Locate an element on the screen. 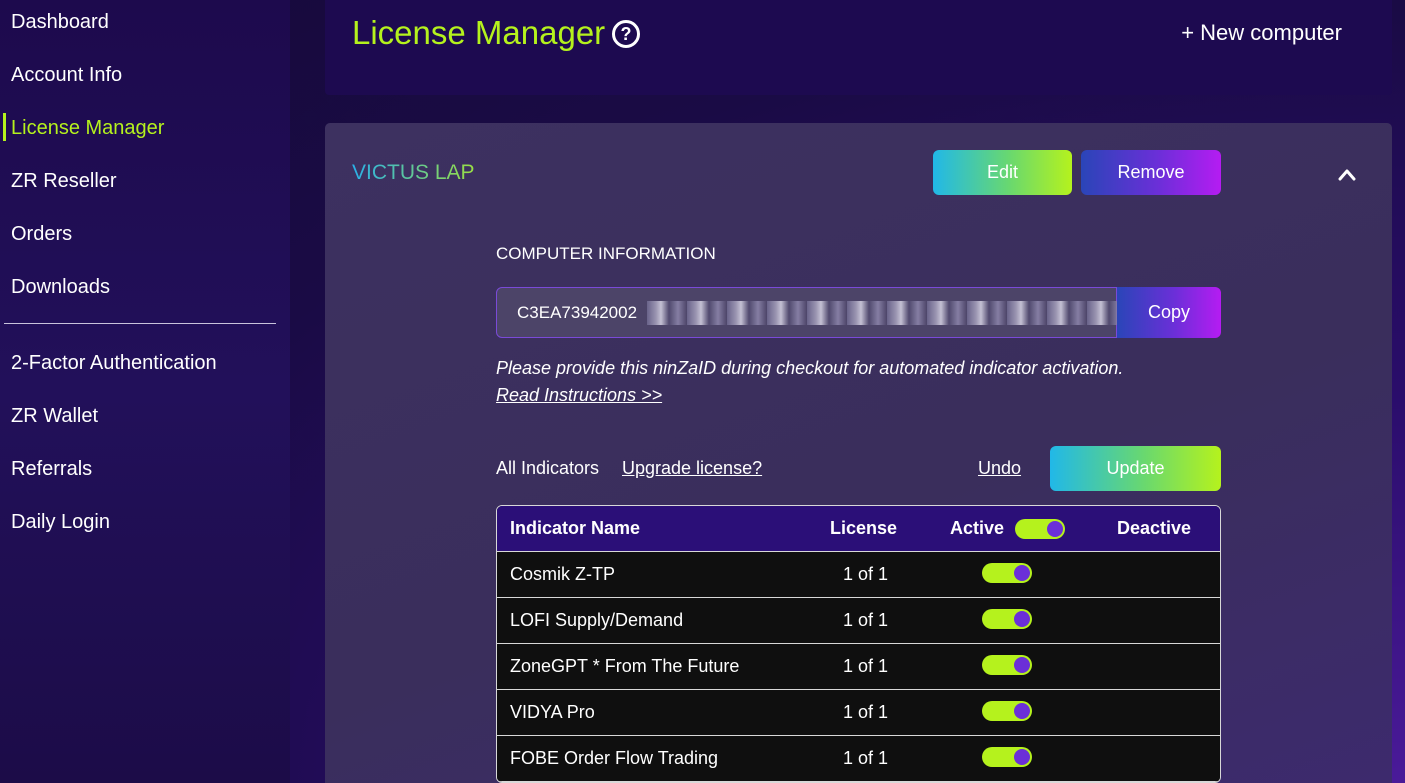 Image resolution: width=1405 pixels, height=783 pixels. active-all-toggle is located at coordinates (1040, 529).